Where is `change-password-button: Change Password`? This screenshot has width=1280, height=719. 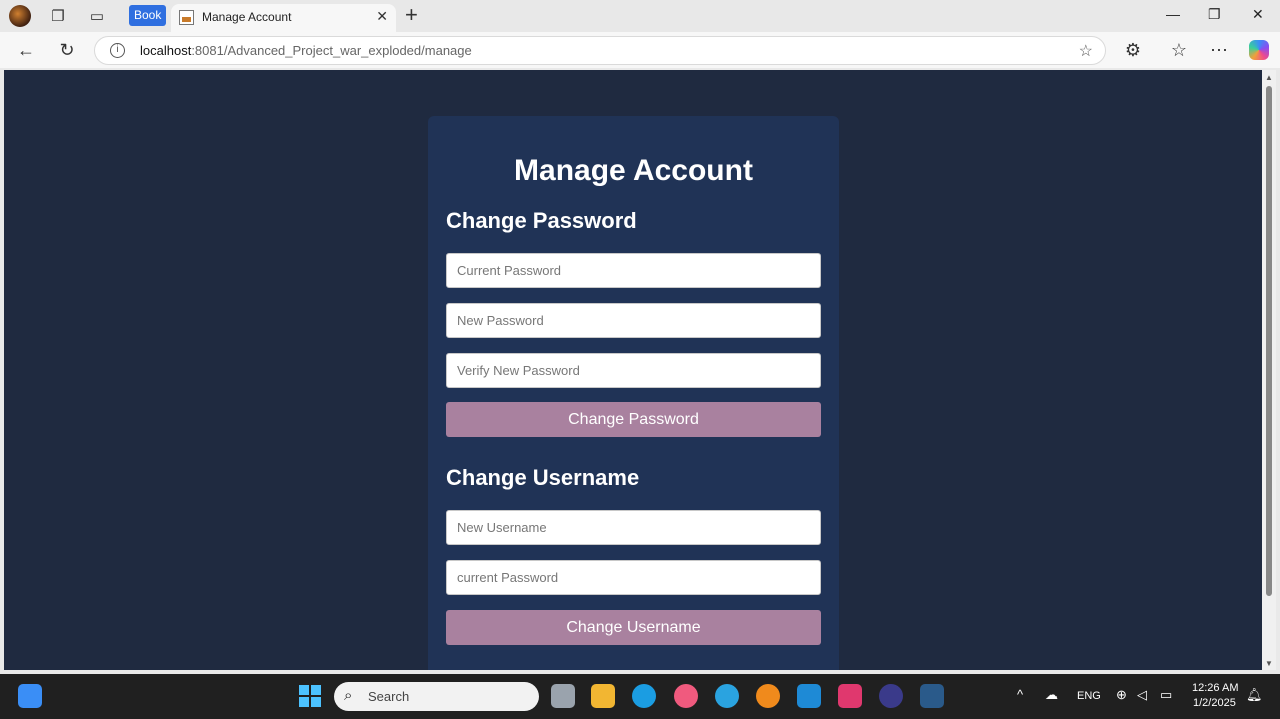 change-password-button: Change Password is located at coordinates (633, 419).